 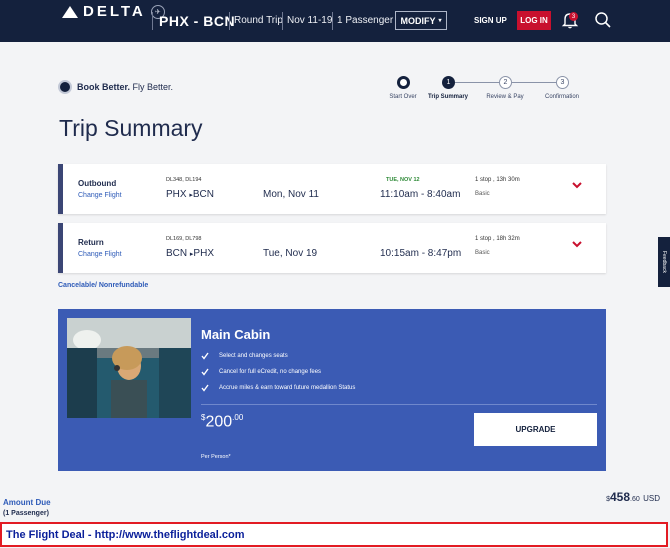 What do you see at coordinates (497, 239) in the screenshot?
I see `flight-stops: 1 stop , 18h 32m` at bounding box center [497, 239].